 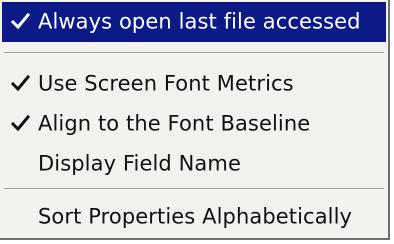 What do you see at coordinates (199, 21) in the screenshot?
I see `menu-item-label: Always open last file accessed` at bounding box center [199, 21].